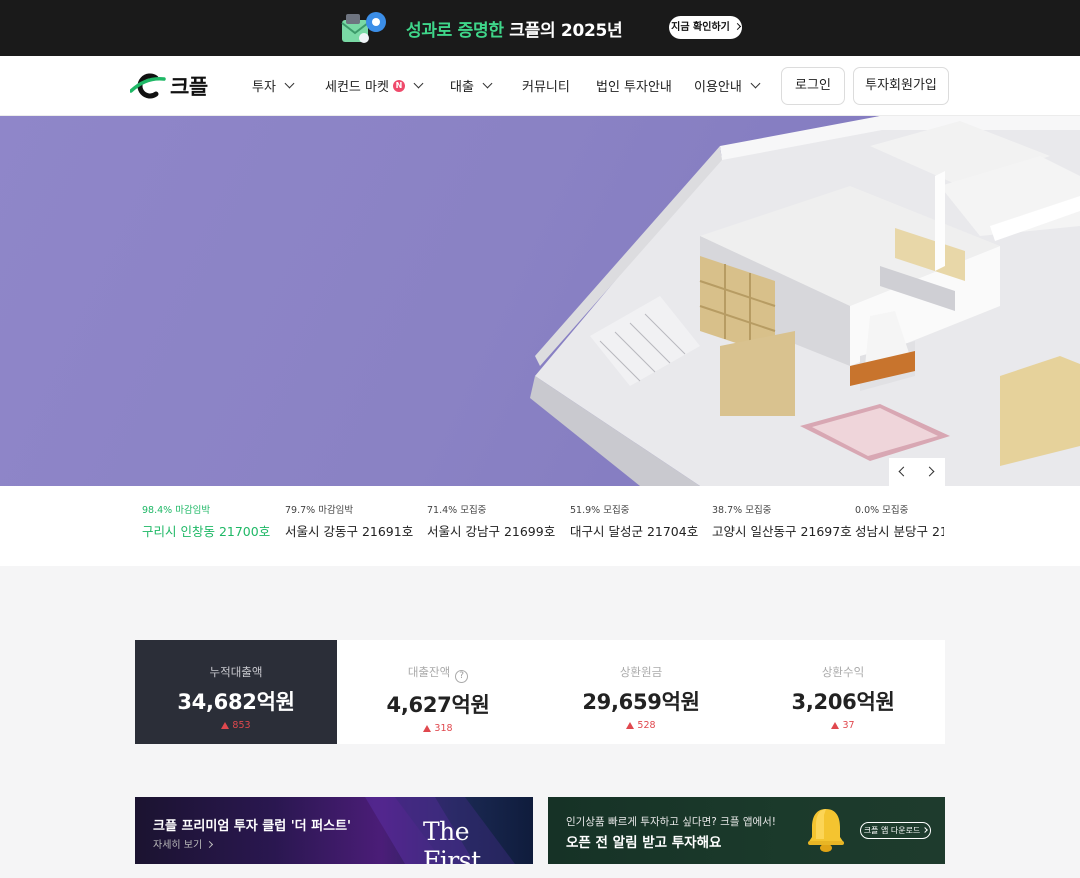  I want to click on stat-loan-balance: 대출잔액? 4,627억원 318, so click(438, 692).